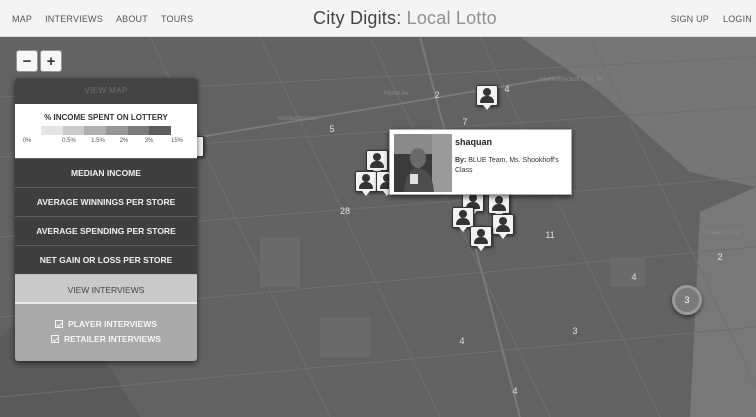  Describe the element at coordinates (112, 323) in the screenshot. I see `checkbox-label: PLAYER INTERVIEWS` at that location.